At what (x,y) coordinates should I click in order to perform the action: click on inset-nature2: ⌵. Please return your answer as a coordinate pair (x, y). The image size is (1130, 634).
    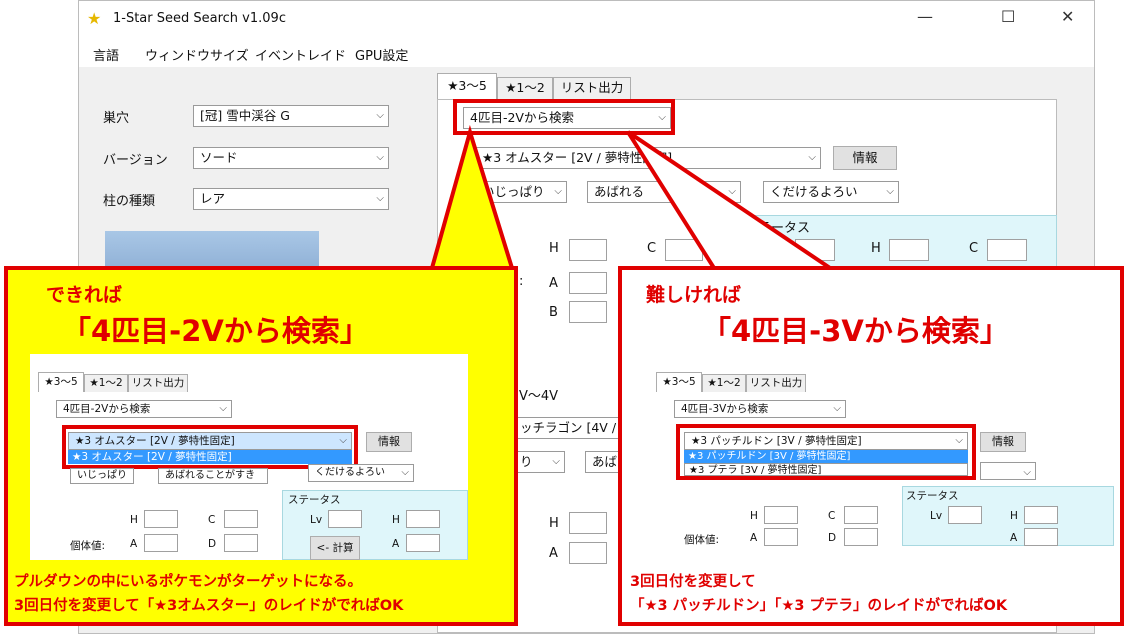
    Looking at the image, I should click on (1008, 471).